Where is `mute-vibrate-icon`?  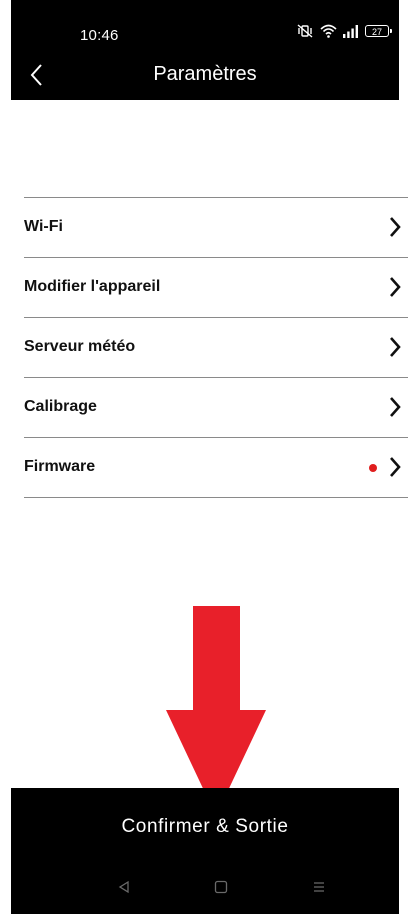 mute-vibrate-icon is located at coordinates (305, 31).